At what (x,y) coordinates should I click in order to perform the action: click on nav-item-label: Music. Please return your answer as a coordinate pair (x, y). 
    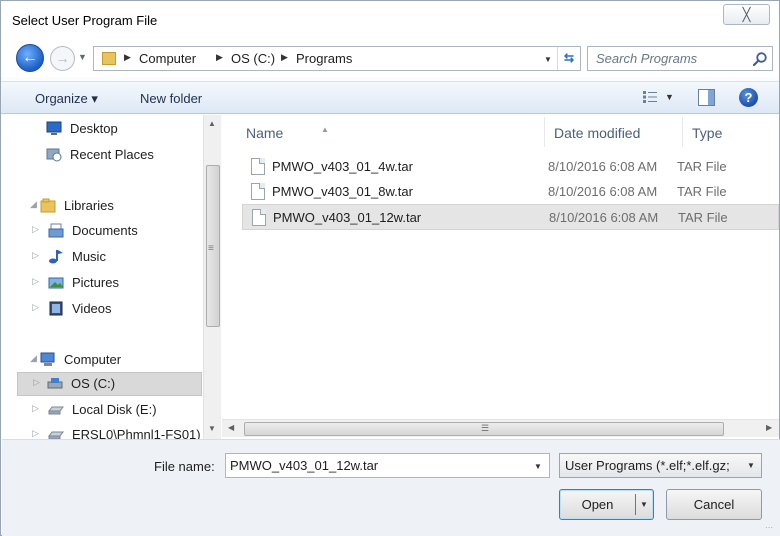
    Looking at the image, I should click on (89, 256).